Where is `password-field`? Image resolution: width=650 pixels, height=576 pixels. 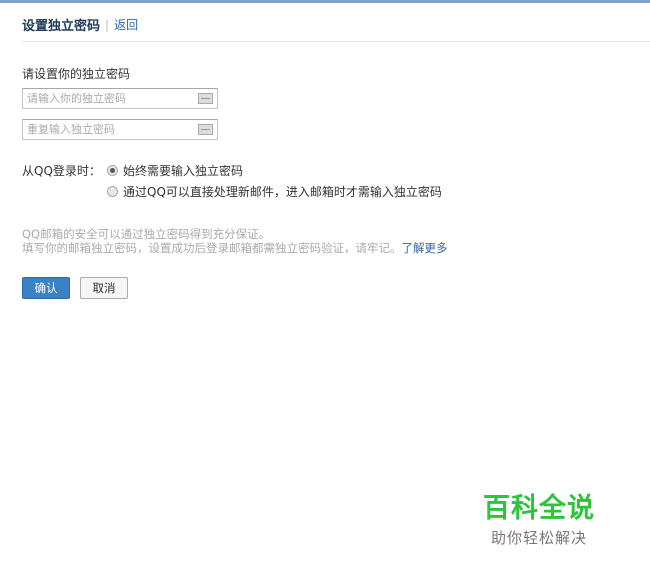 password-field is located at coordinates (120, 98).